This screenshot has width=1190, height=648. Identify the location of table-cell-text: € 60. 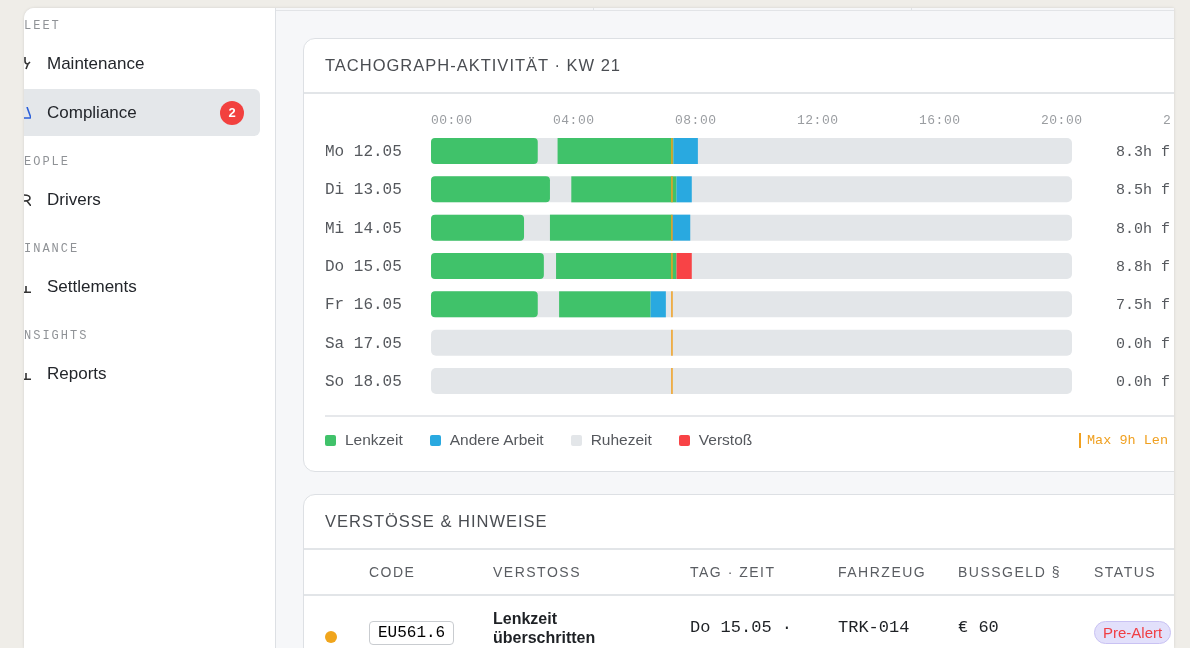
(979, 627).